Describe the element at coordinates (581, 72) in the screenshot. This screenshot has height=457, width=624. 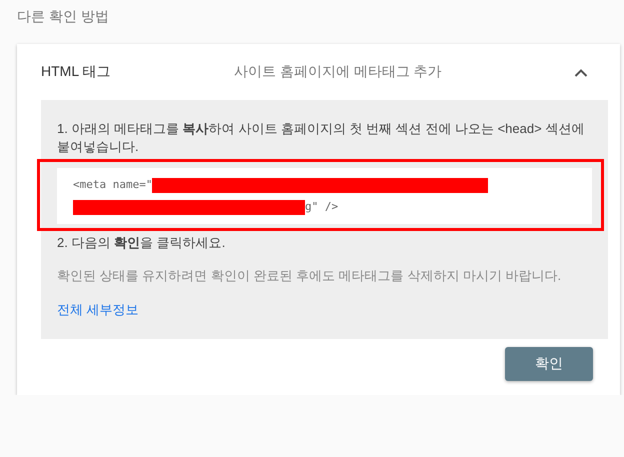
I see `chevron-icon` at that location.